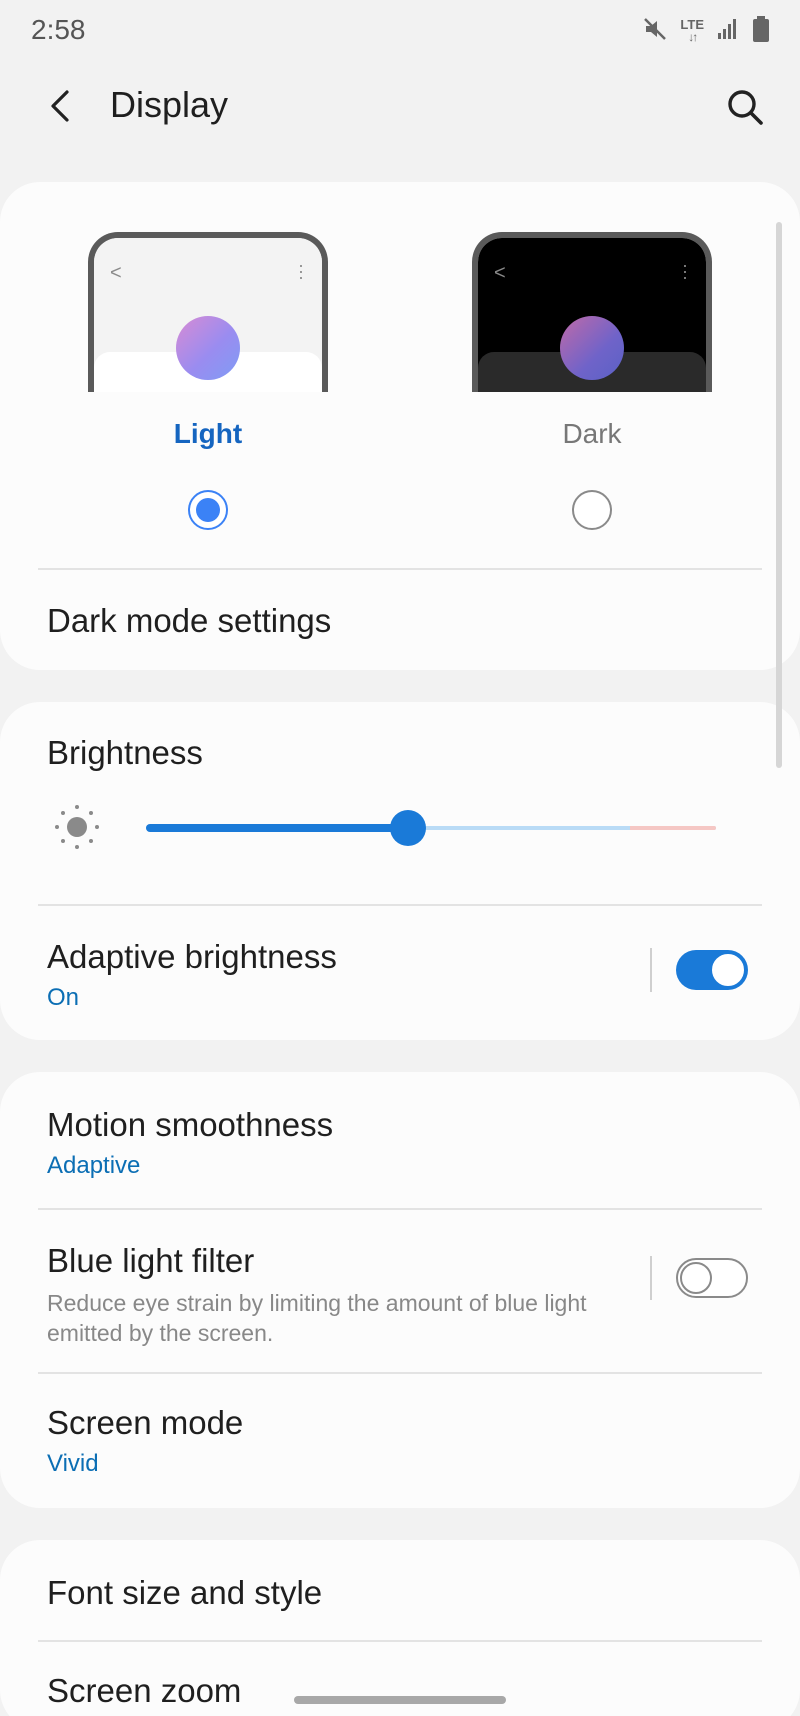 This screenshot has height=1716, width=800. I want to click on home-indicator, so click(400, 1700).